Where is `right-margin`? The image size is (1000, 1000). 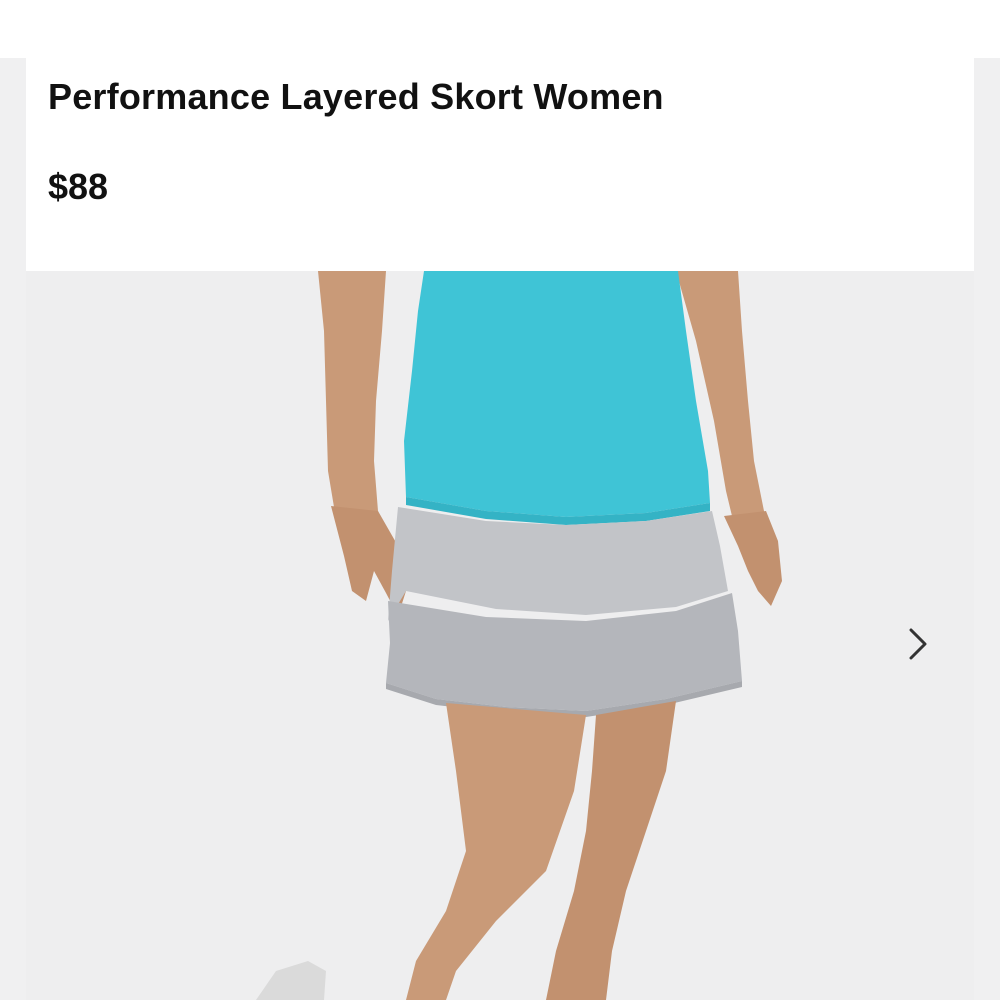
right-margin is located at coordinates (987, 529).